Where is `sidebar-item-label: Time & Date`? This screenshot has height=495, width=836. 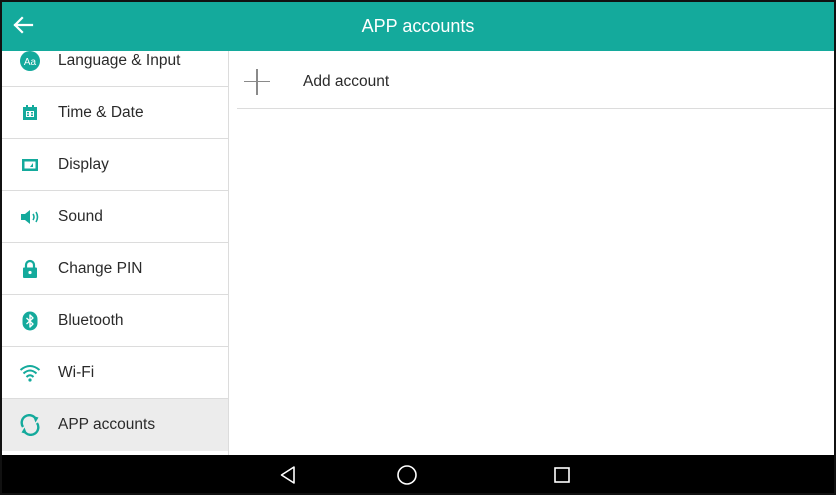 sidebar-item-label: Time & Date is located at coordinates (101, 112).